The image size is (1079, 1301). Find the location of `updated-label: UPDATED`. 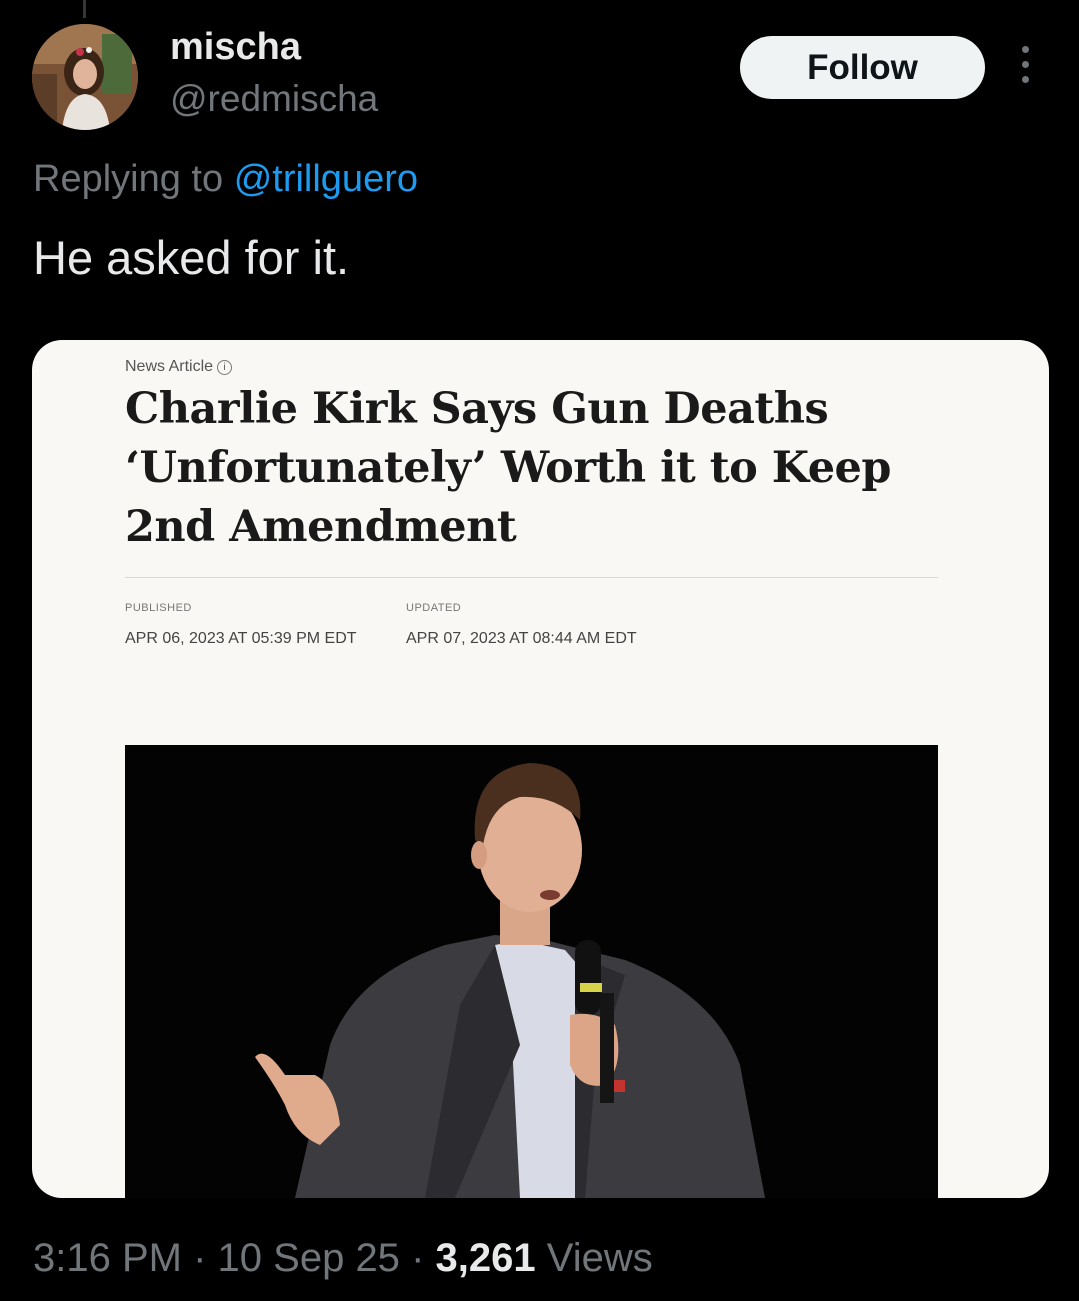

updated-label: UPDATED is located at coordinates (434, 608).